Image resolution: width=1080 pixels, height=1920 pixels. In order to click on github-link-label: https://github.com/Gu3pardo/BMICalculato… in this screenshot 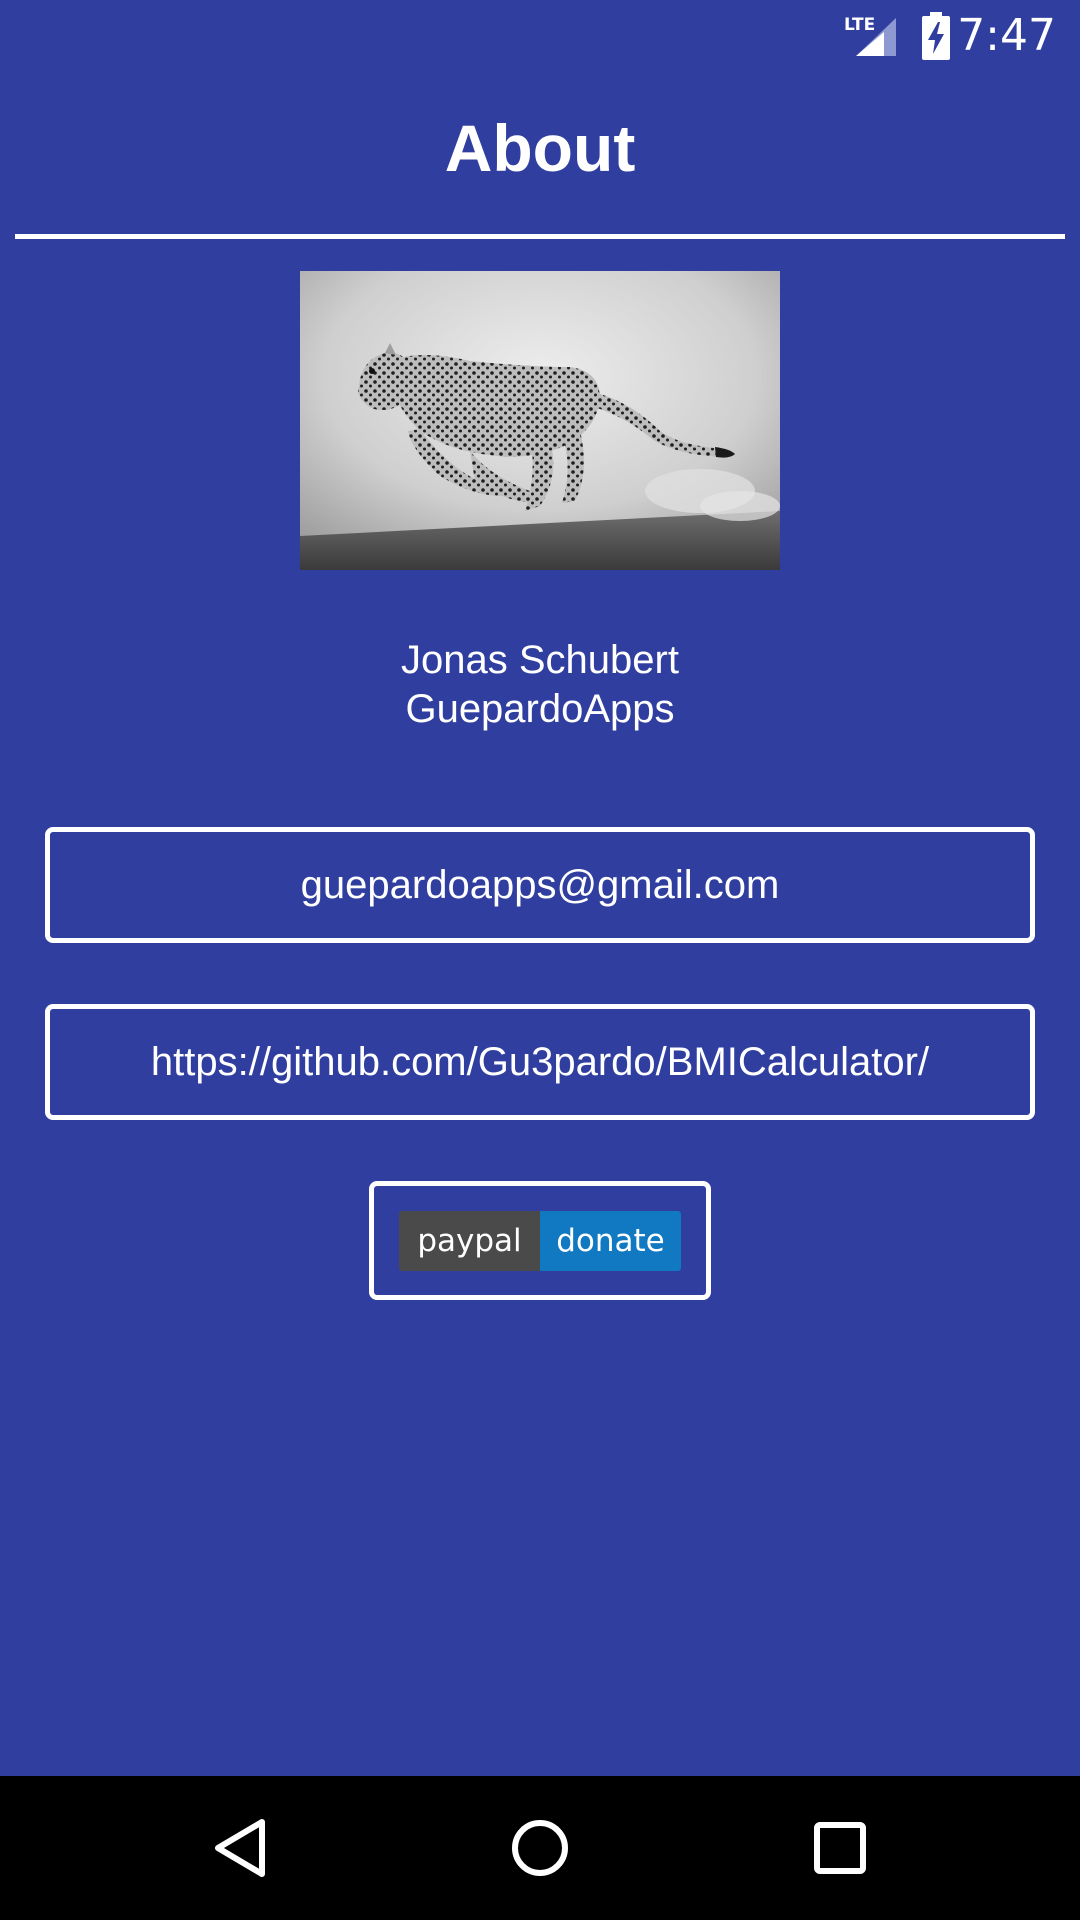, I will do `click(540, 1061)`.